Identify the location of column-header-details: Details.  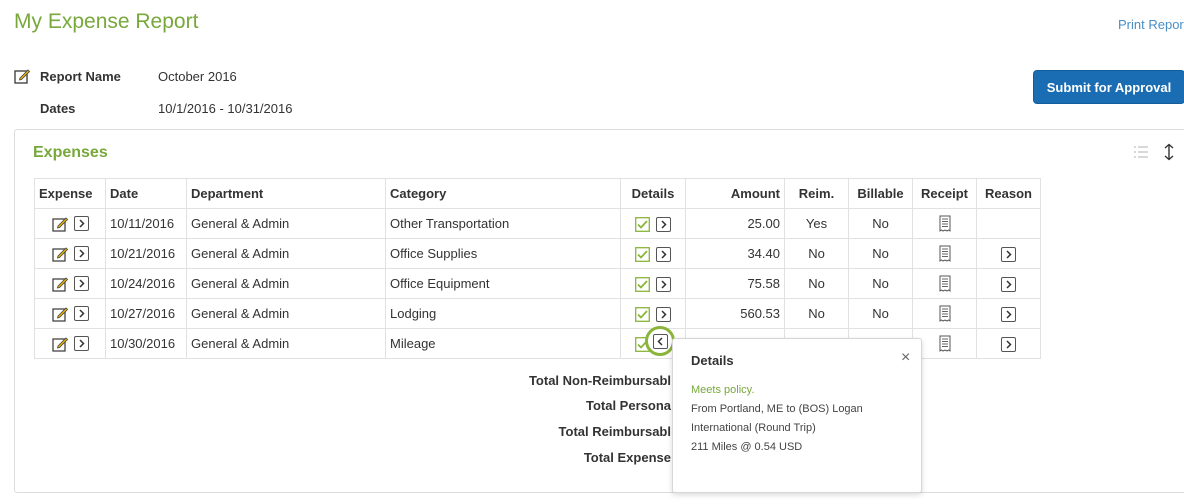
(653, 193).